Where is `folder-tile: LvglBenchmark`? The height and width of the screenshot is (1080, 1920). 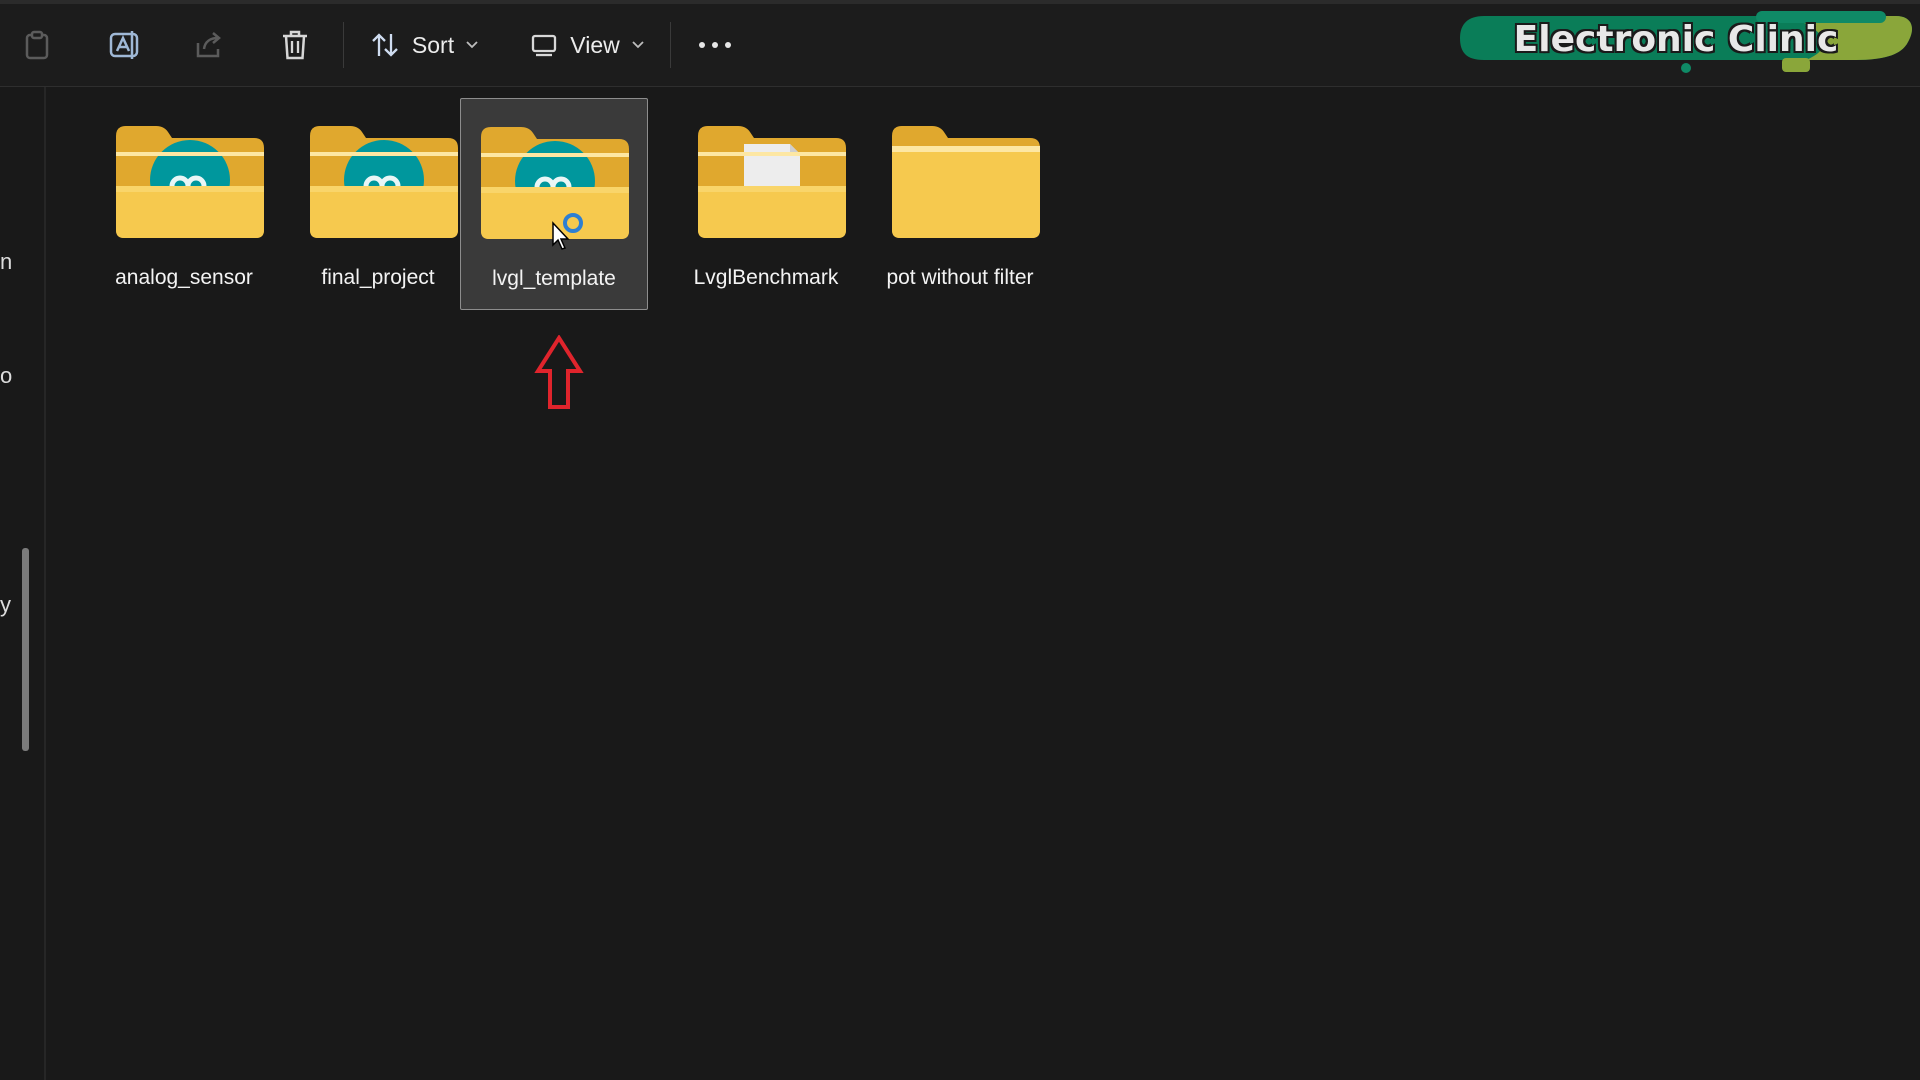
folder-tile: LvglBenchmark is located at coordinates (766, 203).